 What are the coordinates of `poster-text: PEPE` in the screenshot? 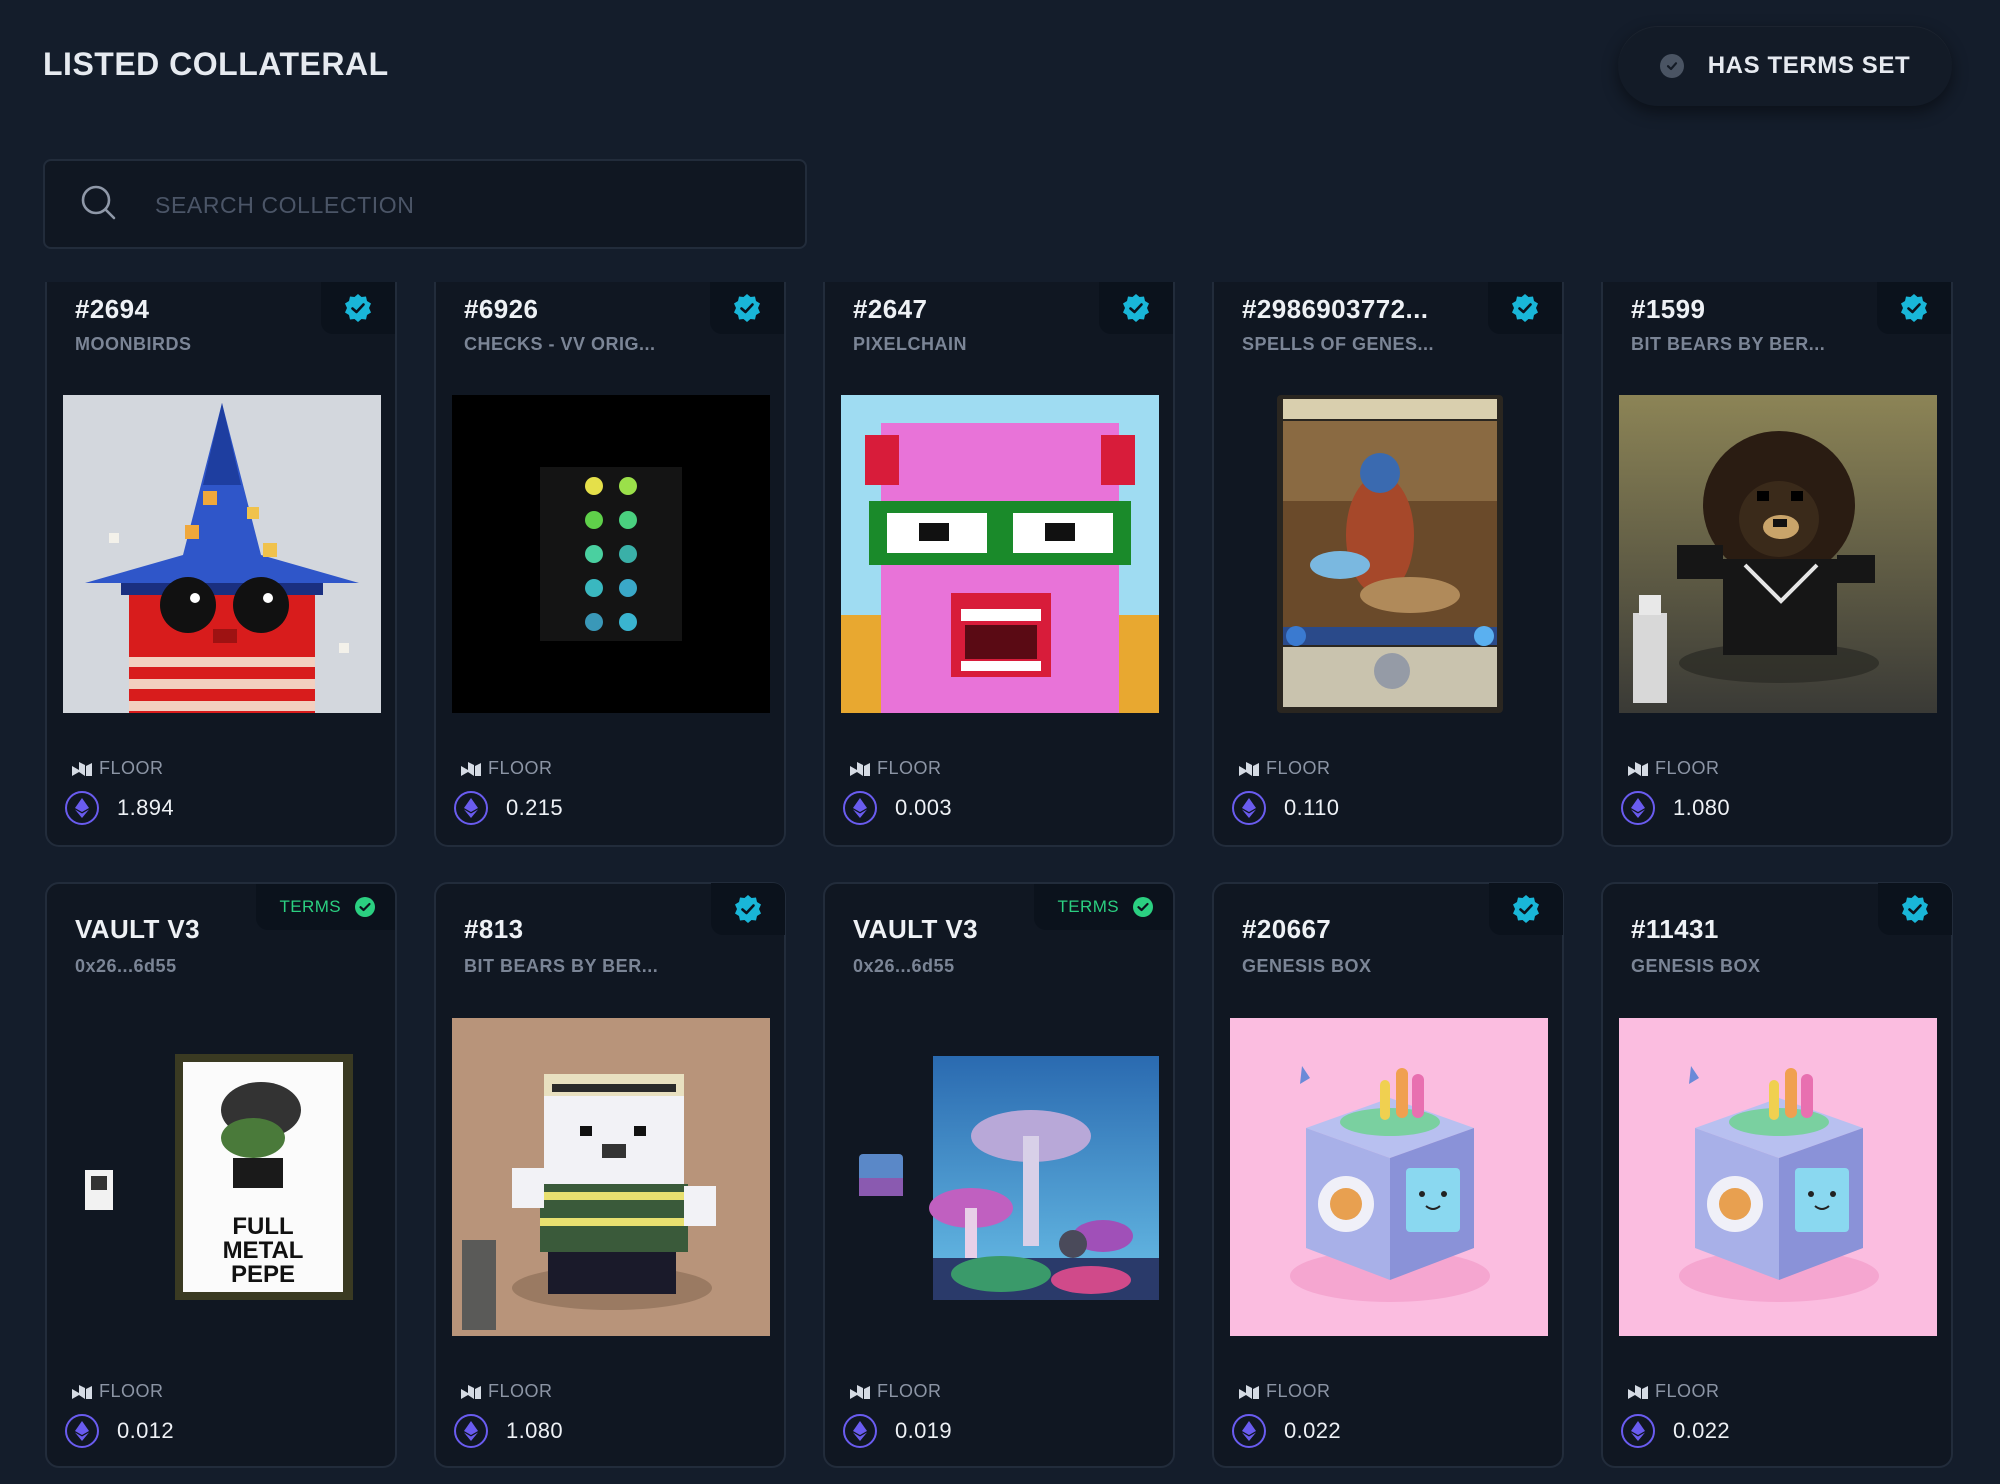 It's located at (263, 1274).